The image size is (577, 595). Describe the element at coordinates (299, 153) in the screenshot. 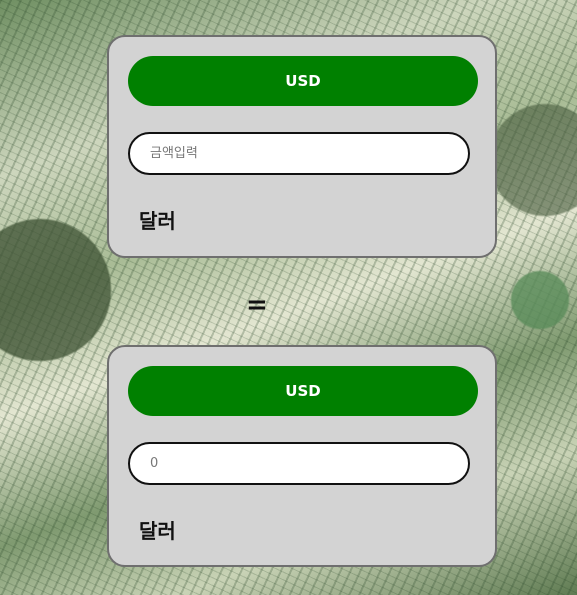

I see `from-amount-input` at that location.